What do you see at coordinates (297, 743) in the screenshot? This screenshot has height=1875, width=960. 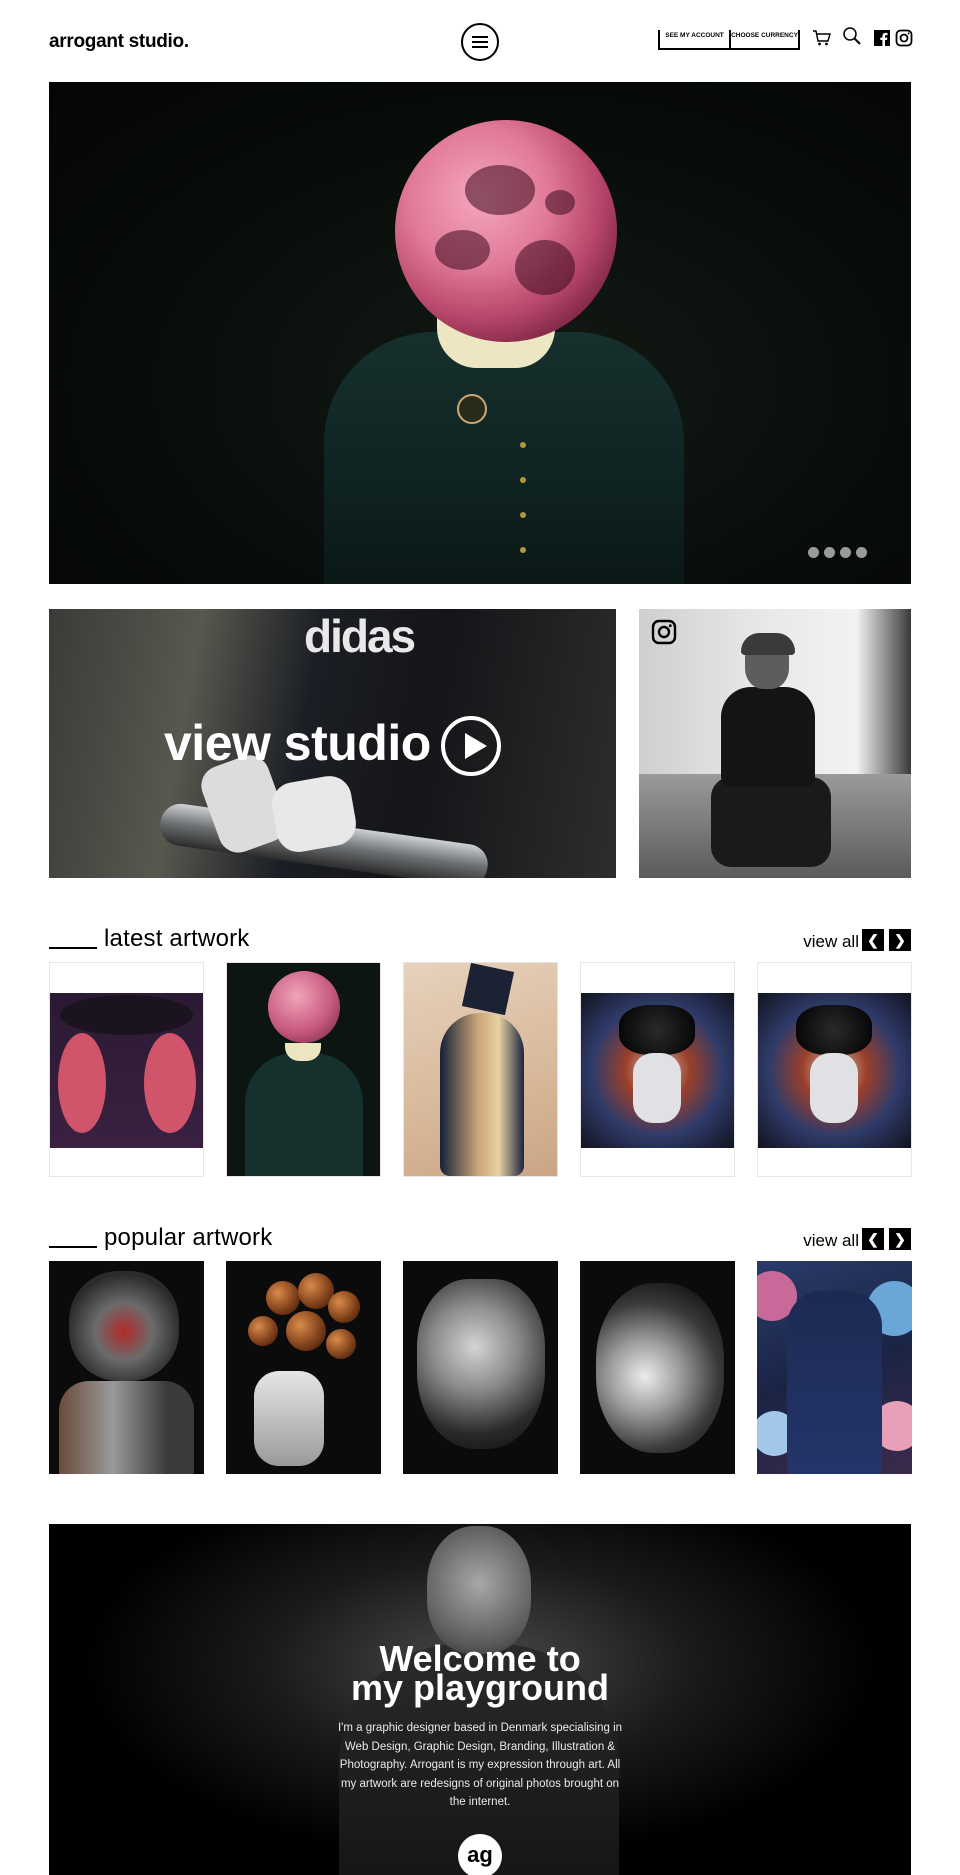 I see `view-studio-title: view studio` at bounding box center [297, 743].